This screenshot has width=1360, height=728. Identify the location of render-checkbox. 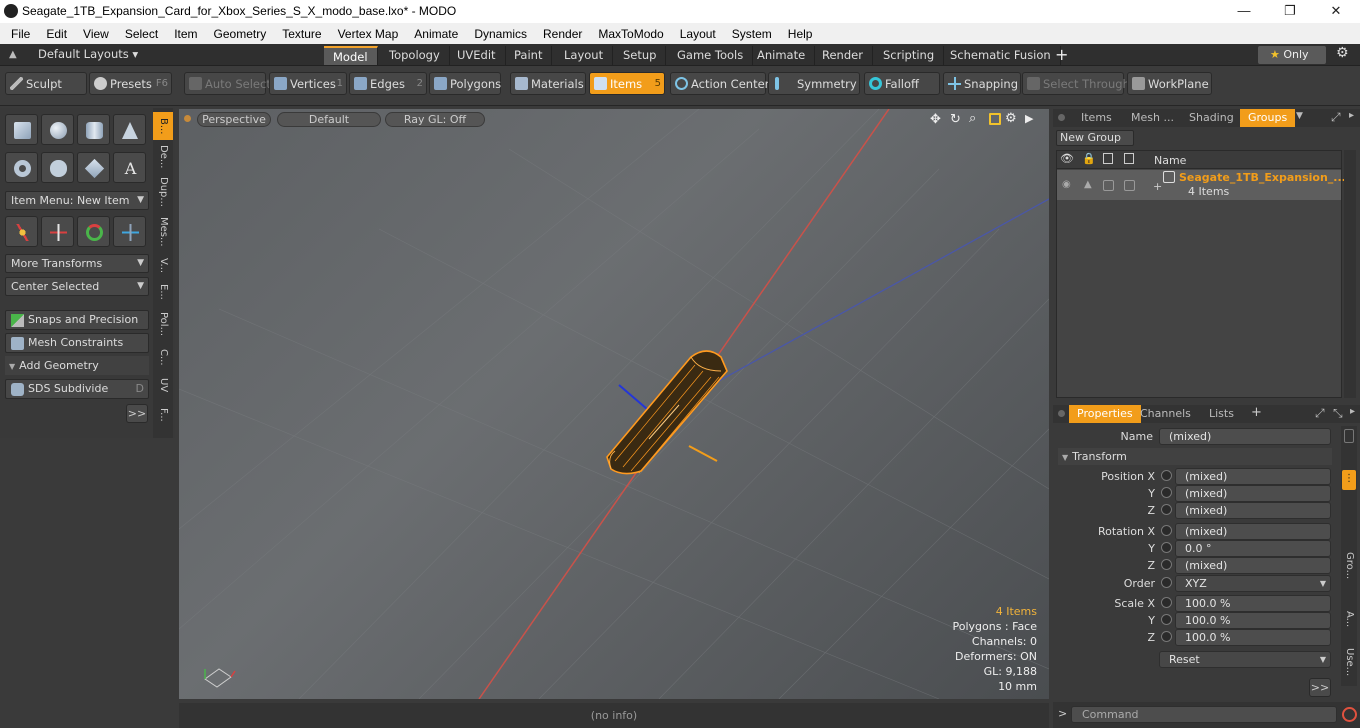
(1108, 185).